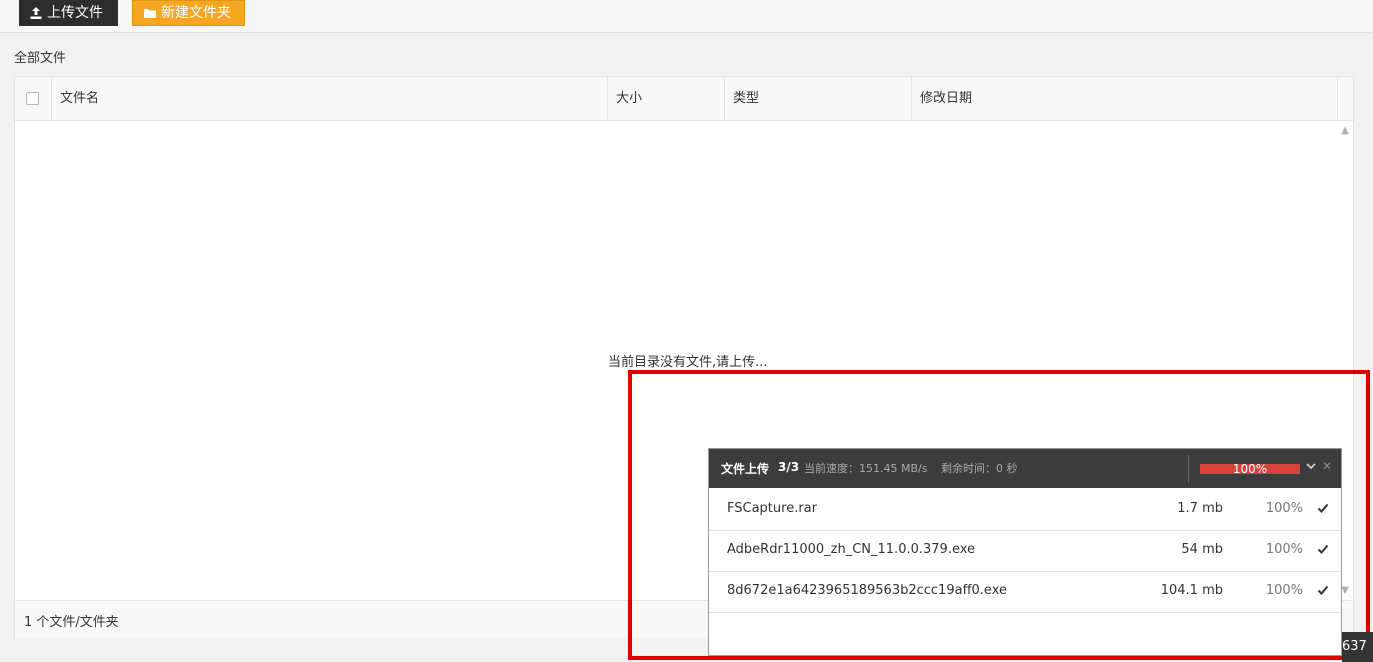 The image size is (1373, 662). Describe the element at coordinates (818, 98) in the screenshot. I see `column-header-type: 类型` at that location.